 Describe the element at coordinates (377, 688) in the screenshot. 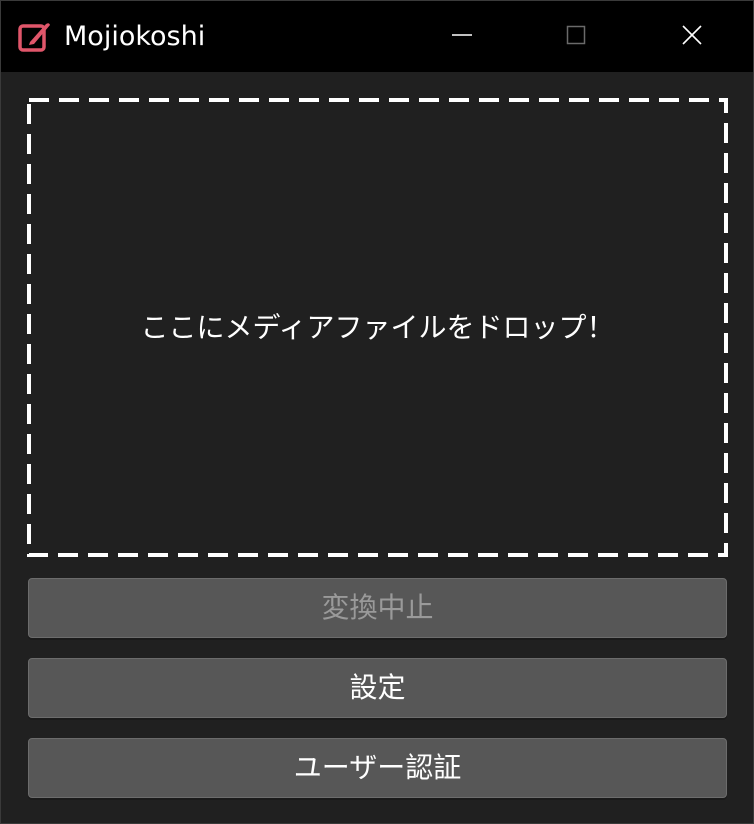

I see `settings-button: 設定` at that location.